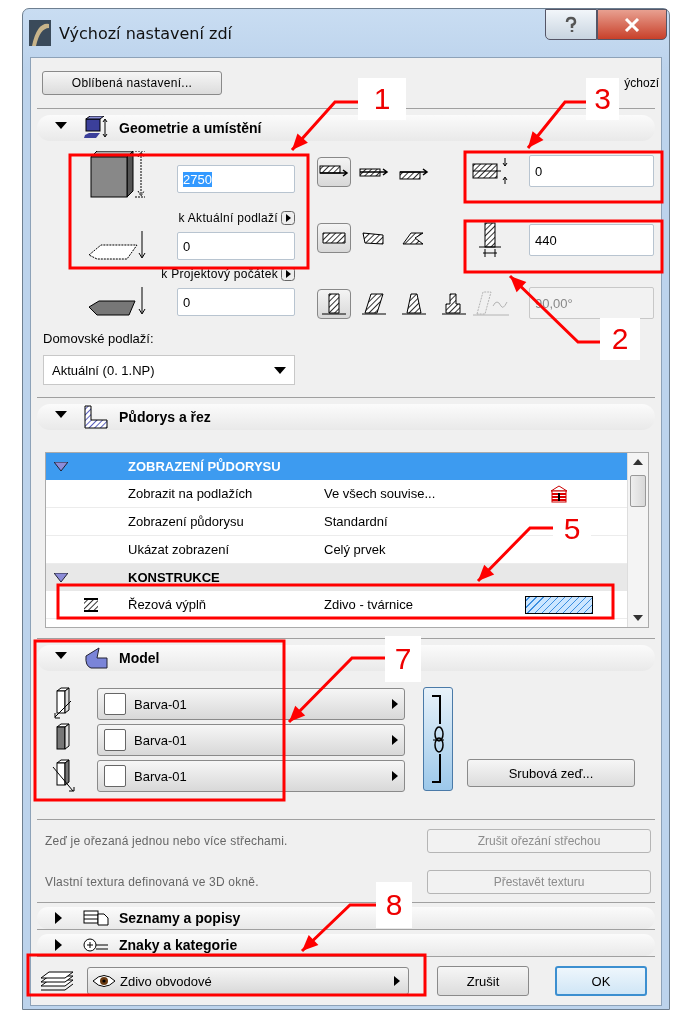 The height and width of the screenshot is (1012, 679). What do you see at coordinates (394, 905) in the screenshot?
I see `callout-number: 8` at bounding box center [394, 905].